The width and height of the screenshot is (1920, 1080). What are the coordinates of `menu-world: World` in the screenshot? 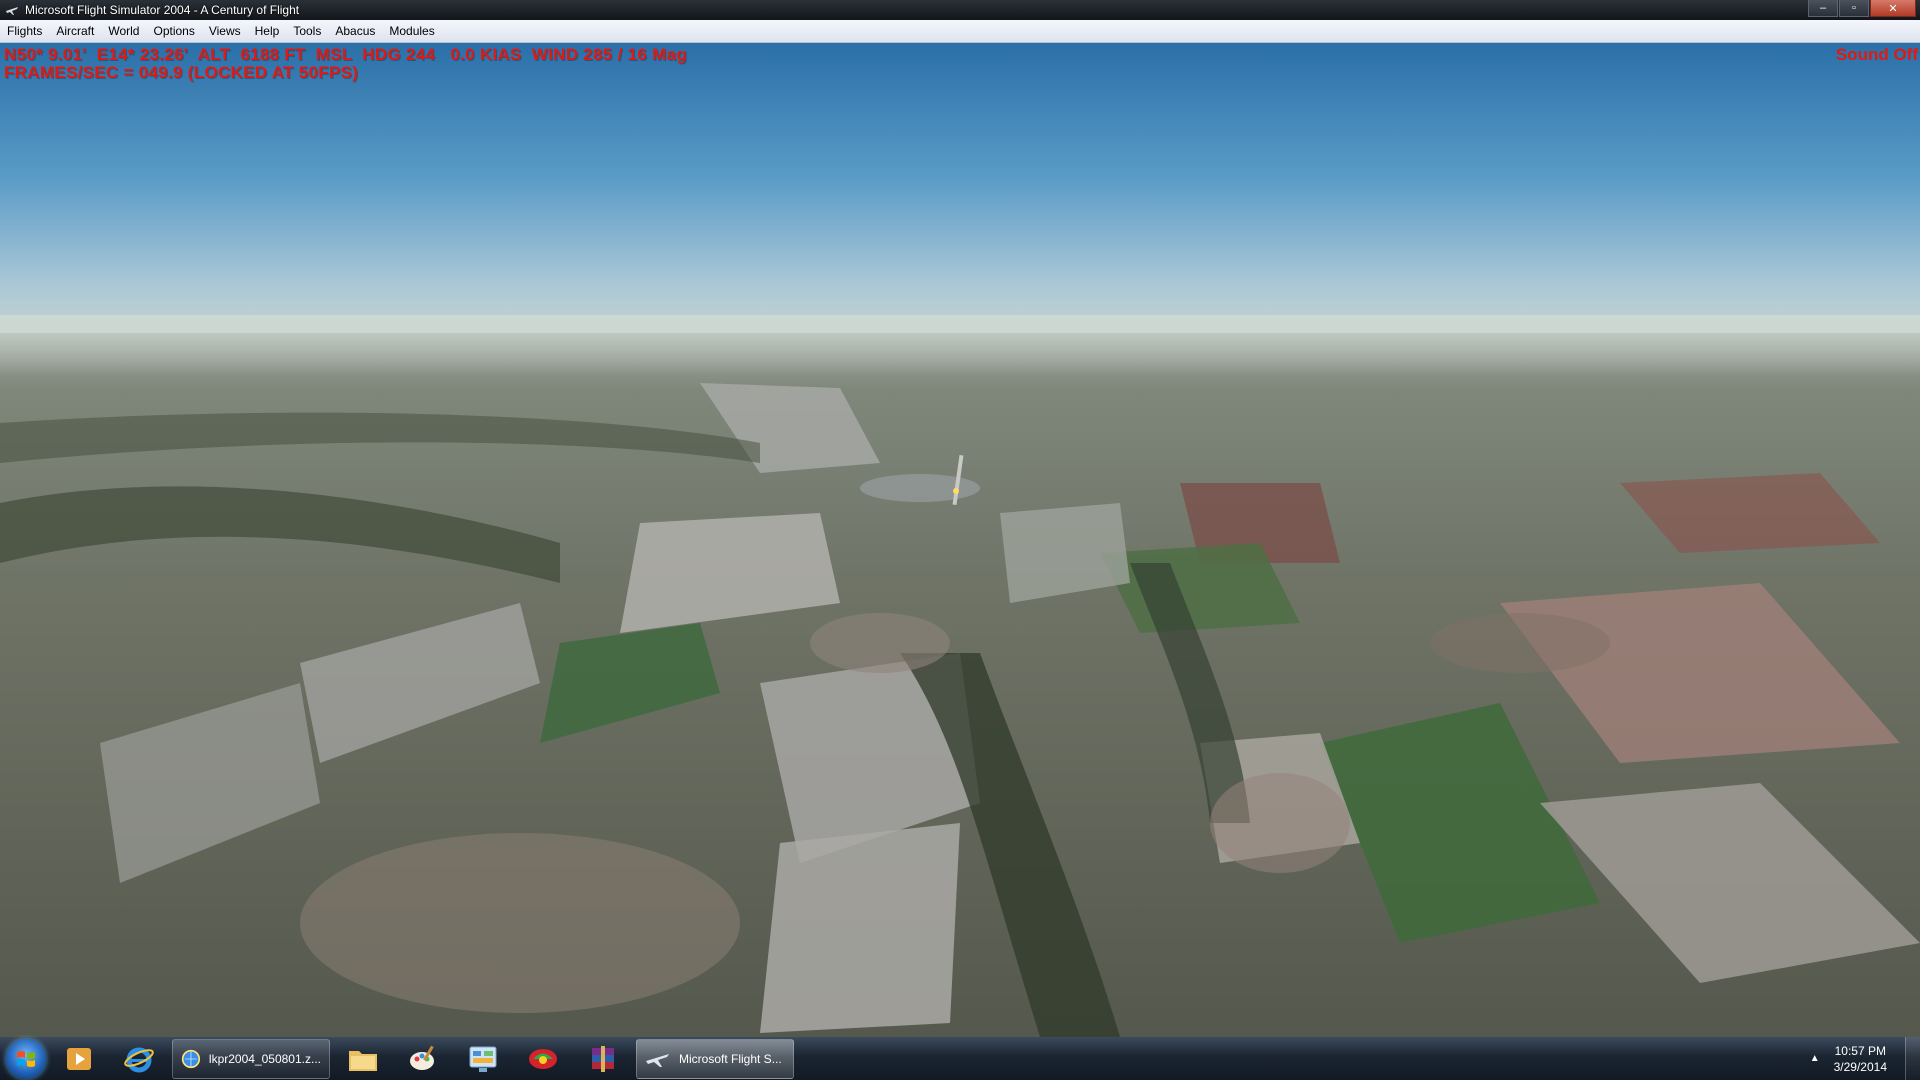 It's located at (123, 31).